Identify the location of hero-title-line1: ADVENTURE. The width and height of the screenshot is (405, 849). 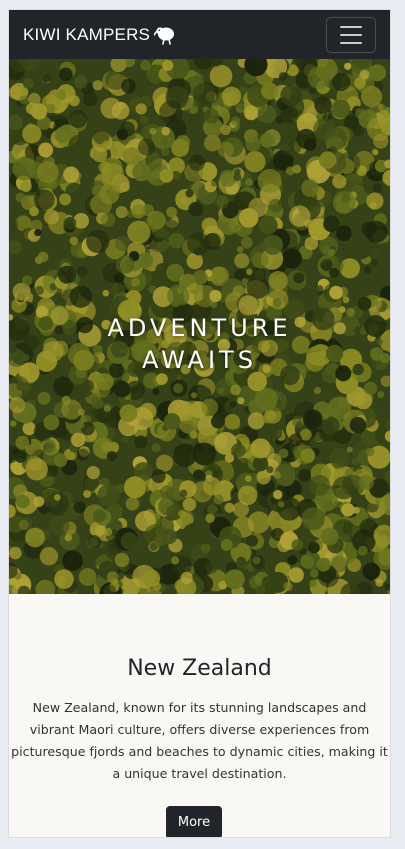
(199, 328).